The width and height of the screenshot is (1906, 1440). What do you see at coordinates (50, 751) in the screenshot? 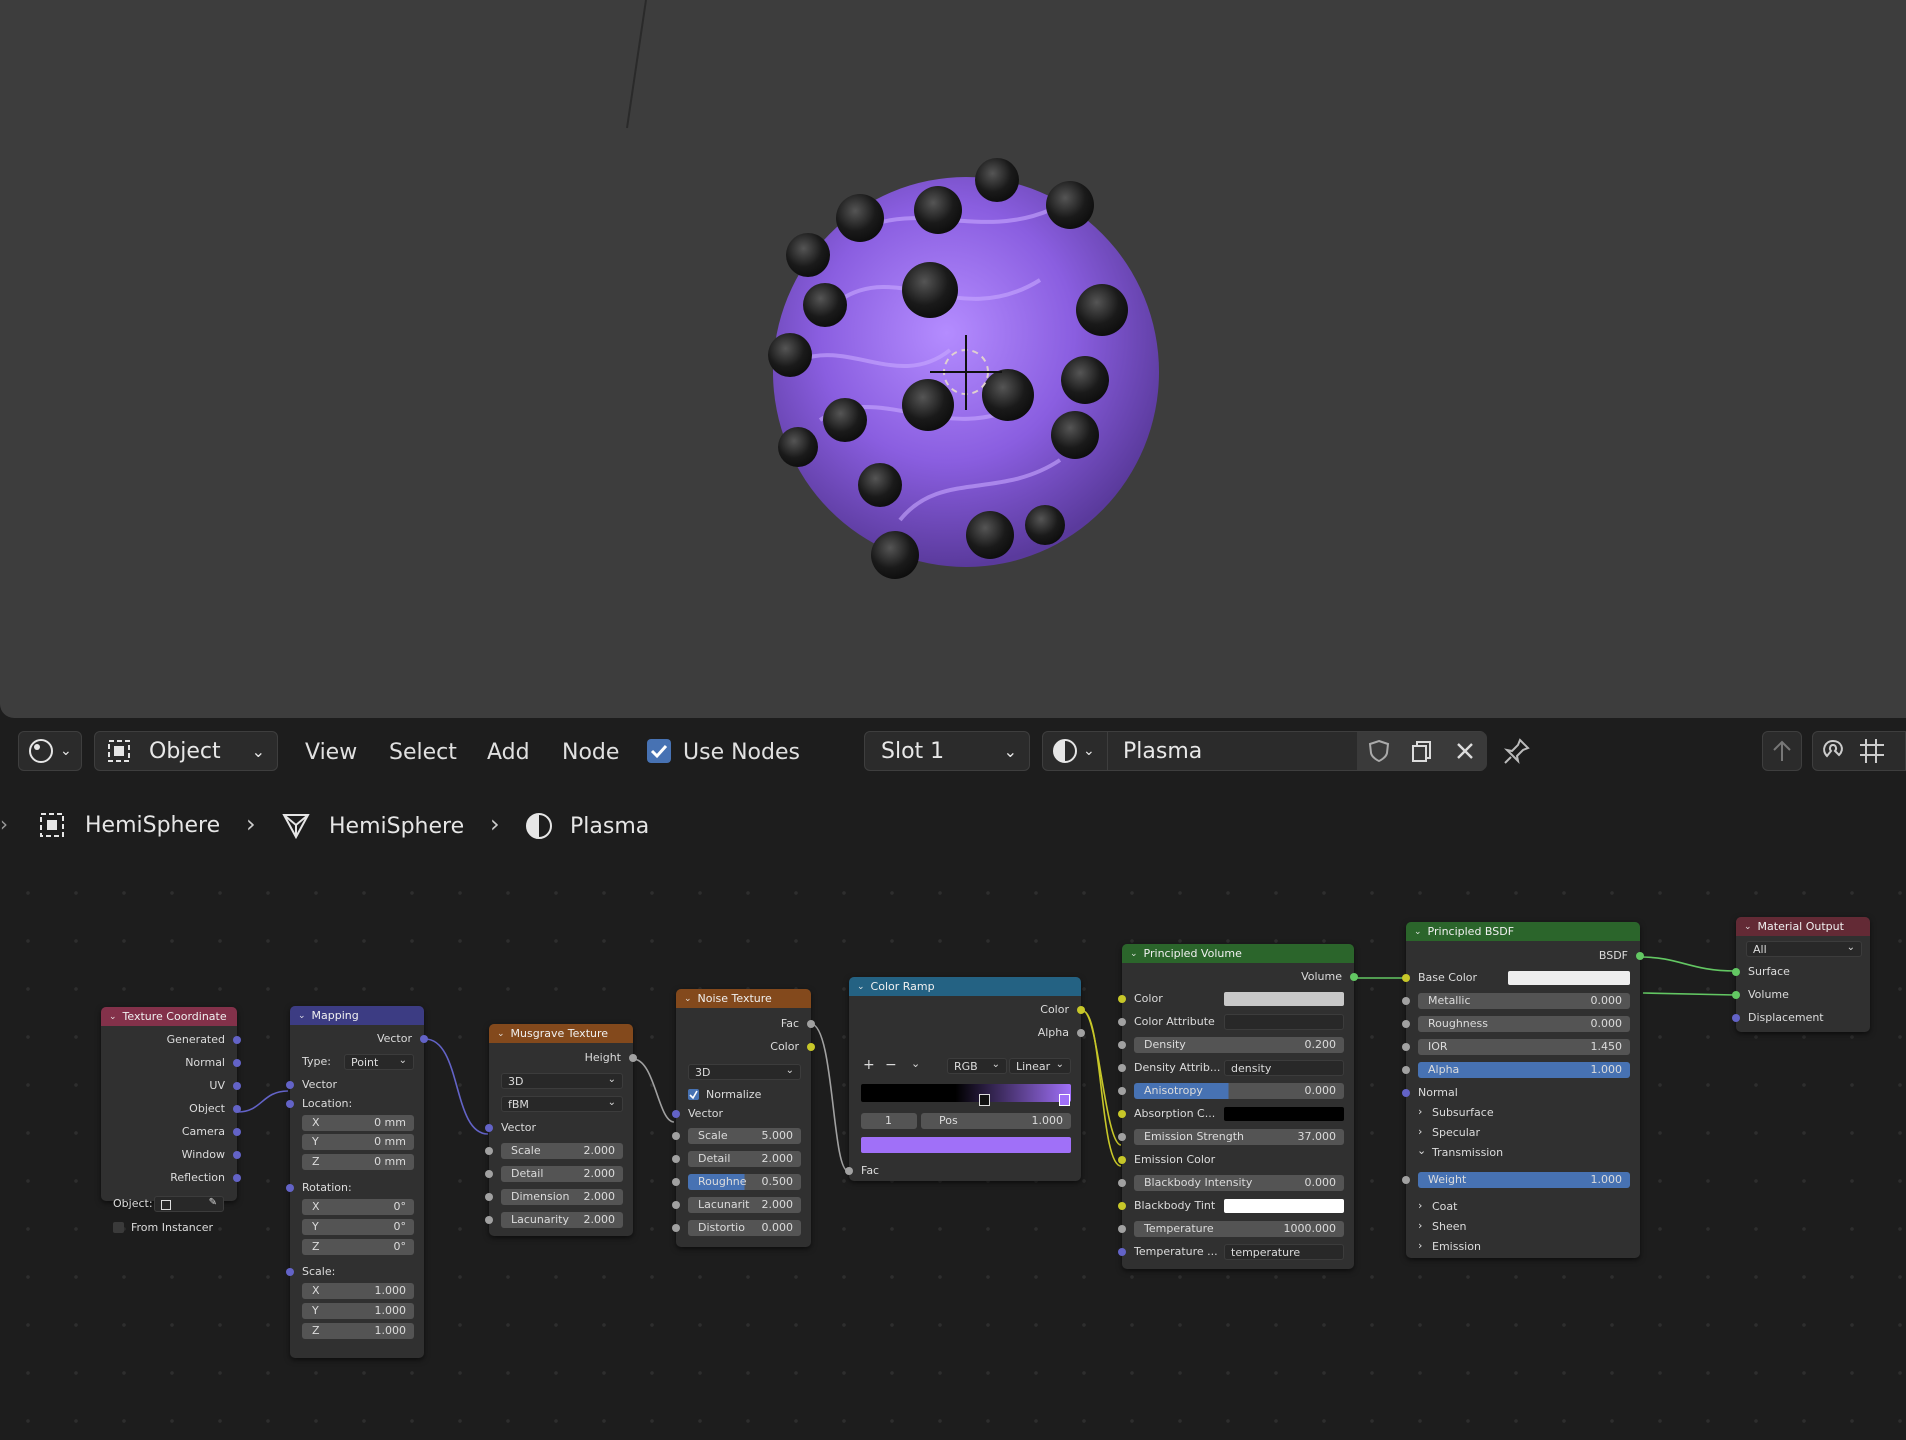
I see `editor-type-dropdown: ⌄` at bounding box center [50, 751].